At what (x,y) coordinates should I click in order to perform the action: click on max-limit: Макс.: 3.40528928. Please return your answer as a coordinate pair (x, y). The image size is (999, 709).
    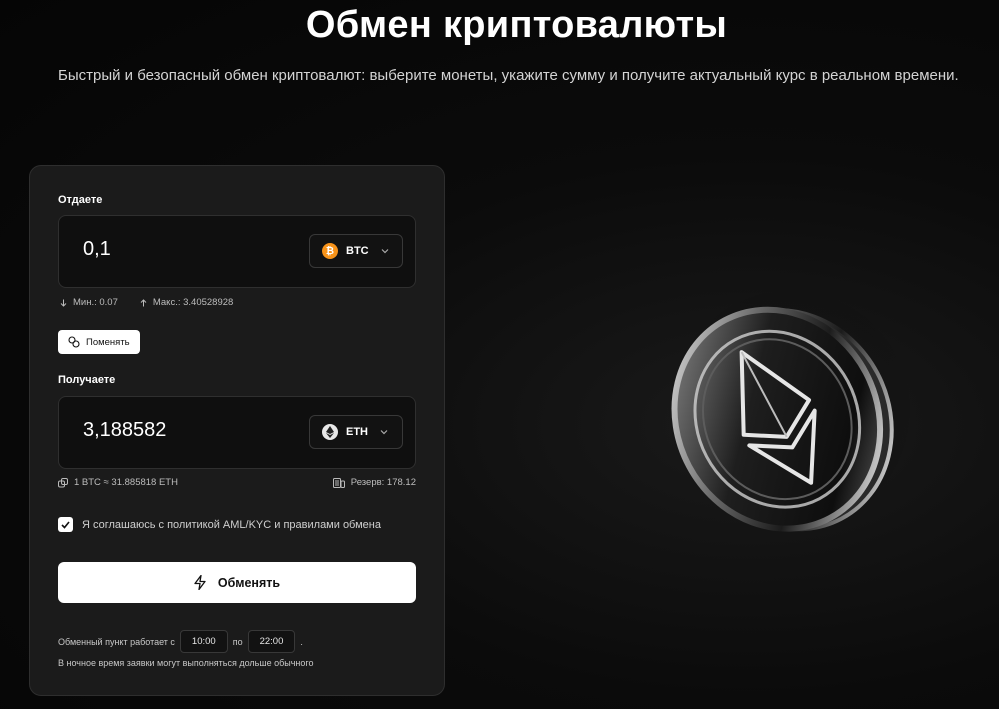
    Looking at the image, I should click on (186, 302).